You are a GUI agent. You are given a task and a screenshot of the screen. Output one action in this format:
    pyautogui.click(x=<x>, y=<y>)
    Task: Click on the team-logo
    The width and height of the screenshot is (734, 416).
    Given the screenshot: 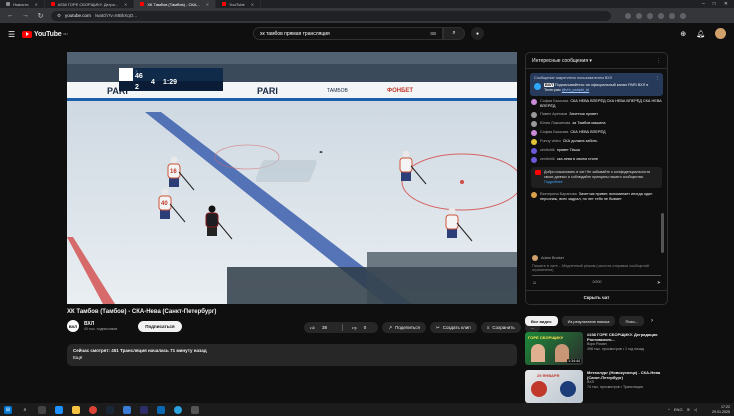 What is the action you would take?
    pyautogui.click(x=568, y=389)
    